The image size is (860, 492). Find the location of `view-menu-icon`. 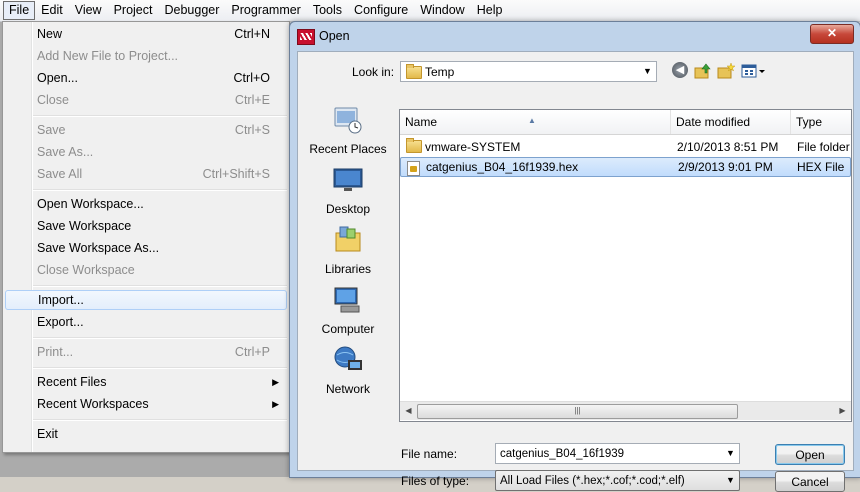

view-menu-icon is located at coordinates (753, 71).